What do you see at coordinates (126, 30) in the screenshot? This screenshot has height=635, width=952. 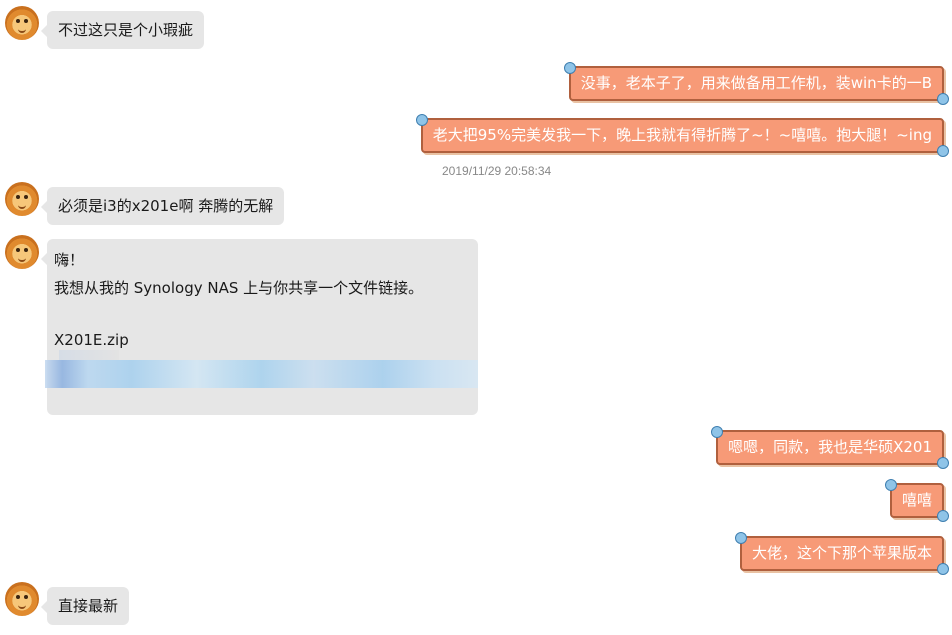 I see `message-text: 不过这只是个小瑕疵` at bounding box center [126, 30].